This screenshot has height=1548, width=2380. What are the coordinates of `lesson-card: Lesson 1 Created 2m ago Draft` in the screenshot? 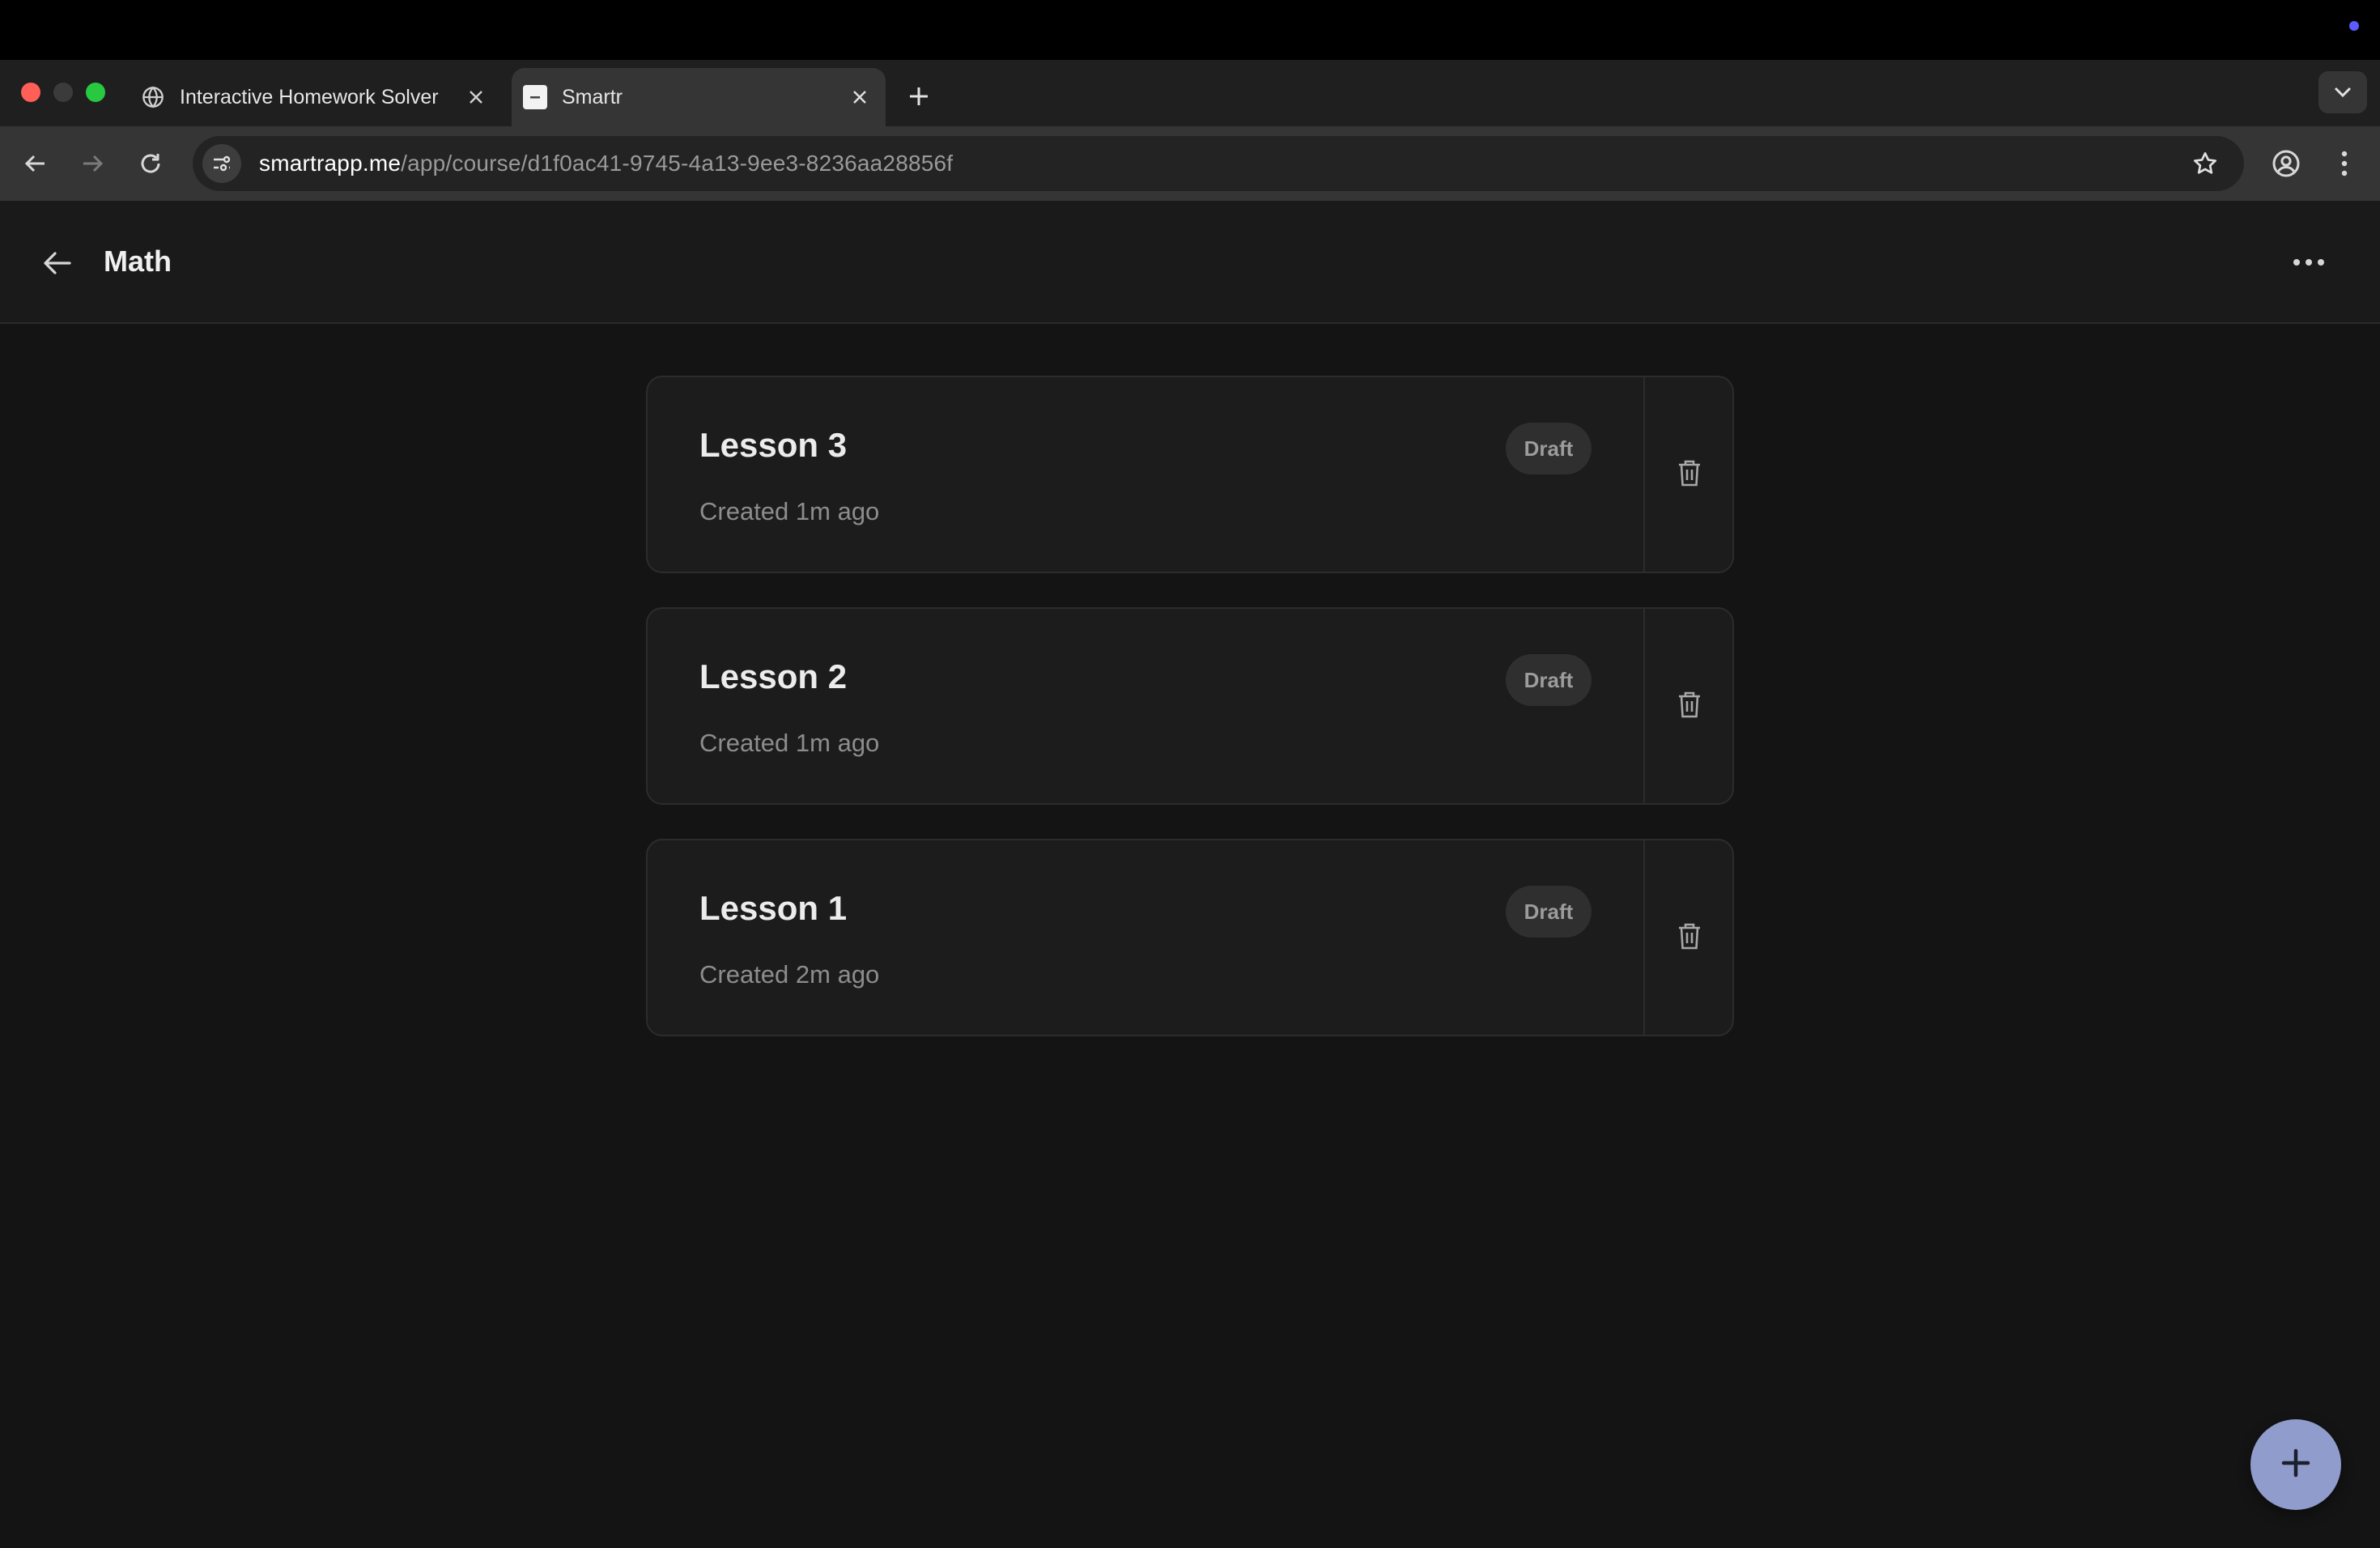 It's located at (1190, 937).